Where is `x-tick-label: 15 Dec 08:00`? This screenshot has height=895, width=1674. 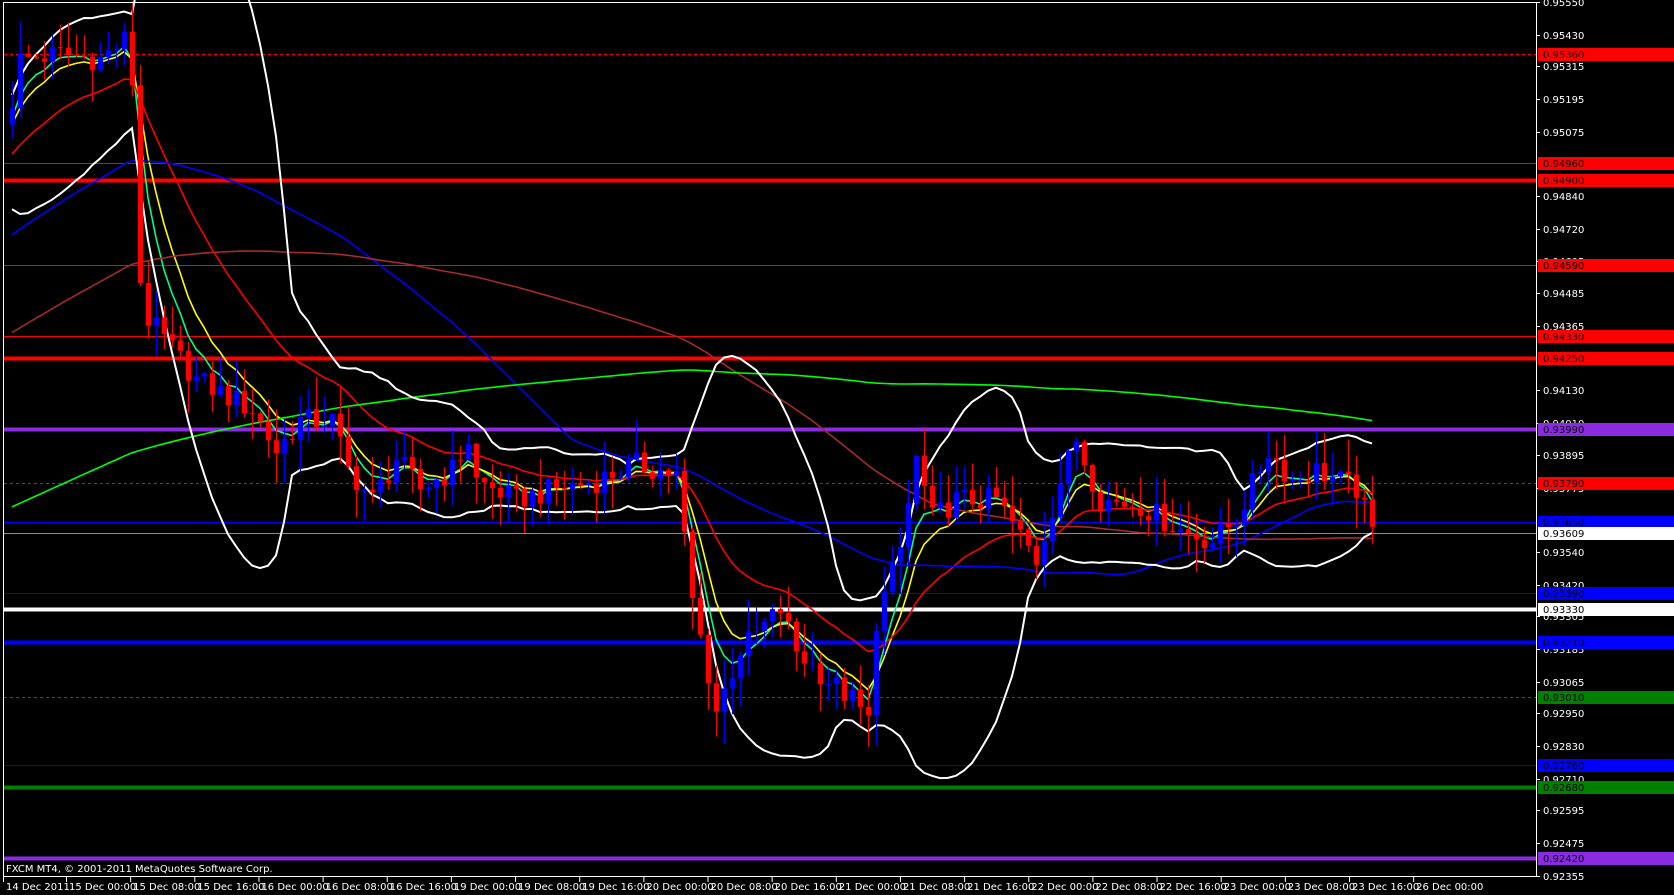
x-tick-label: 15 Dec 08:00 is located at coordinates (166, 887).